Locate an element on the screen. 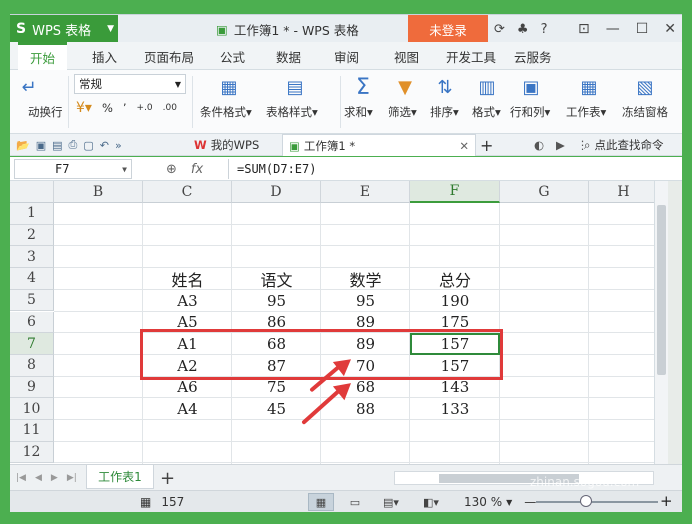 The width and height of the screenshot is (692, 524). tab-developer: 开发工具 is located at coordinates (471, 56).